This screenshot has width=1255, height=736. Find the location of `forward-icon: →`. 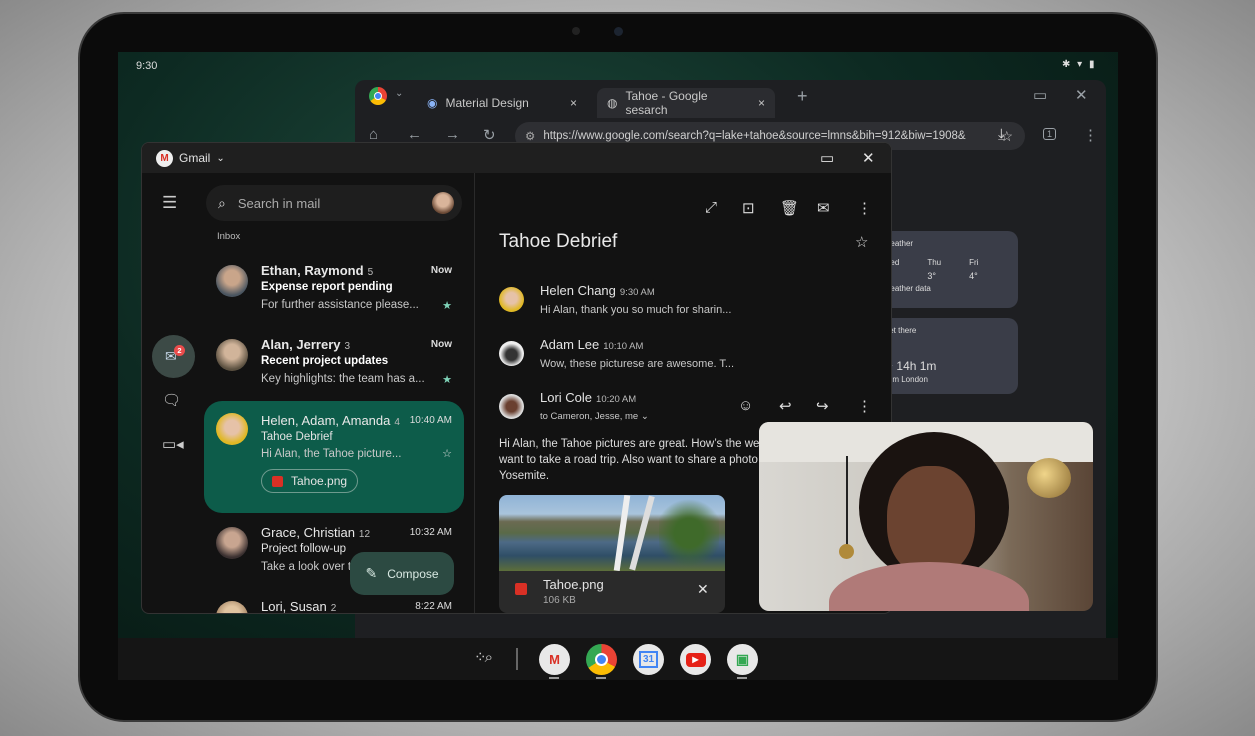

forward-icon: → is located at coordinates (452, 134).